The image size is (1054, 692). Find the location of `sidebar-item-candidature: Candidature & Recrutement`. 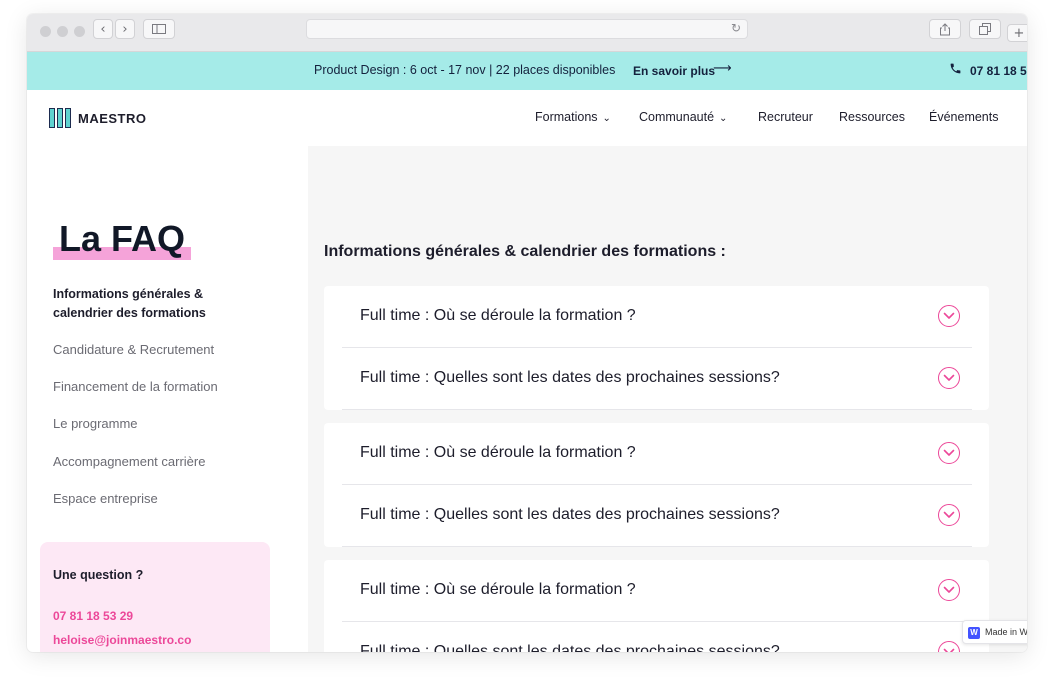

sidebar-item-candidature: Candidature & Recrutement is located at coordinates (153, 349).